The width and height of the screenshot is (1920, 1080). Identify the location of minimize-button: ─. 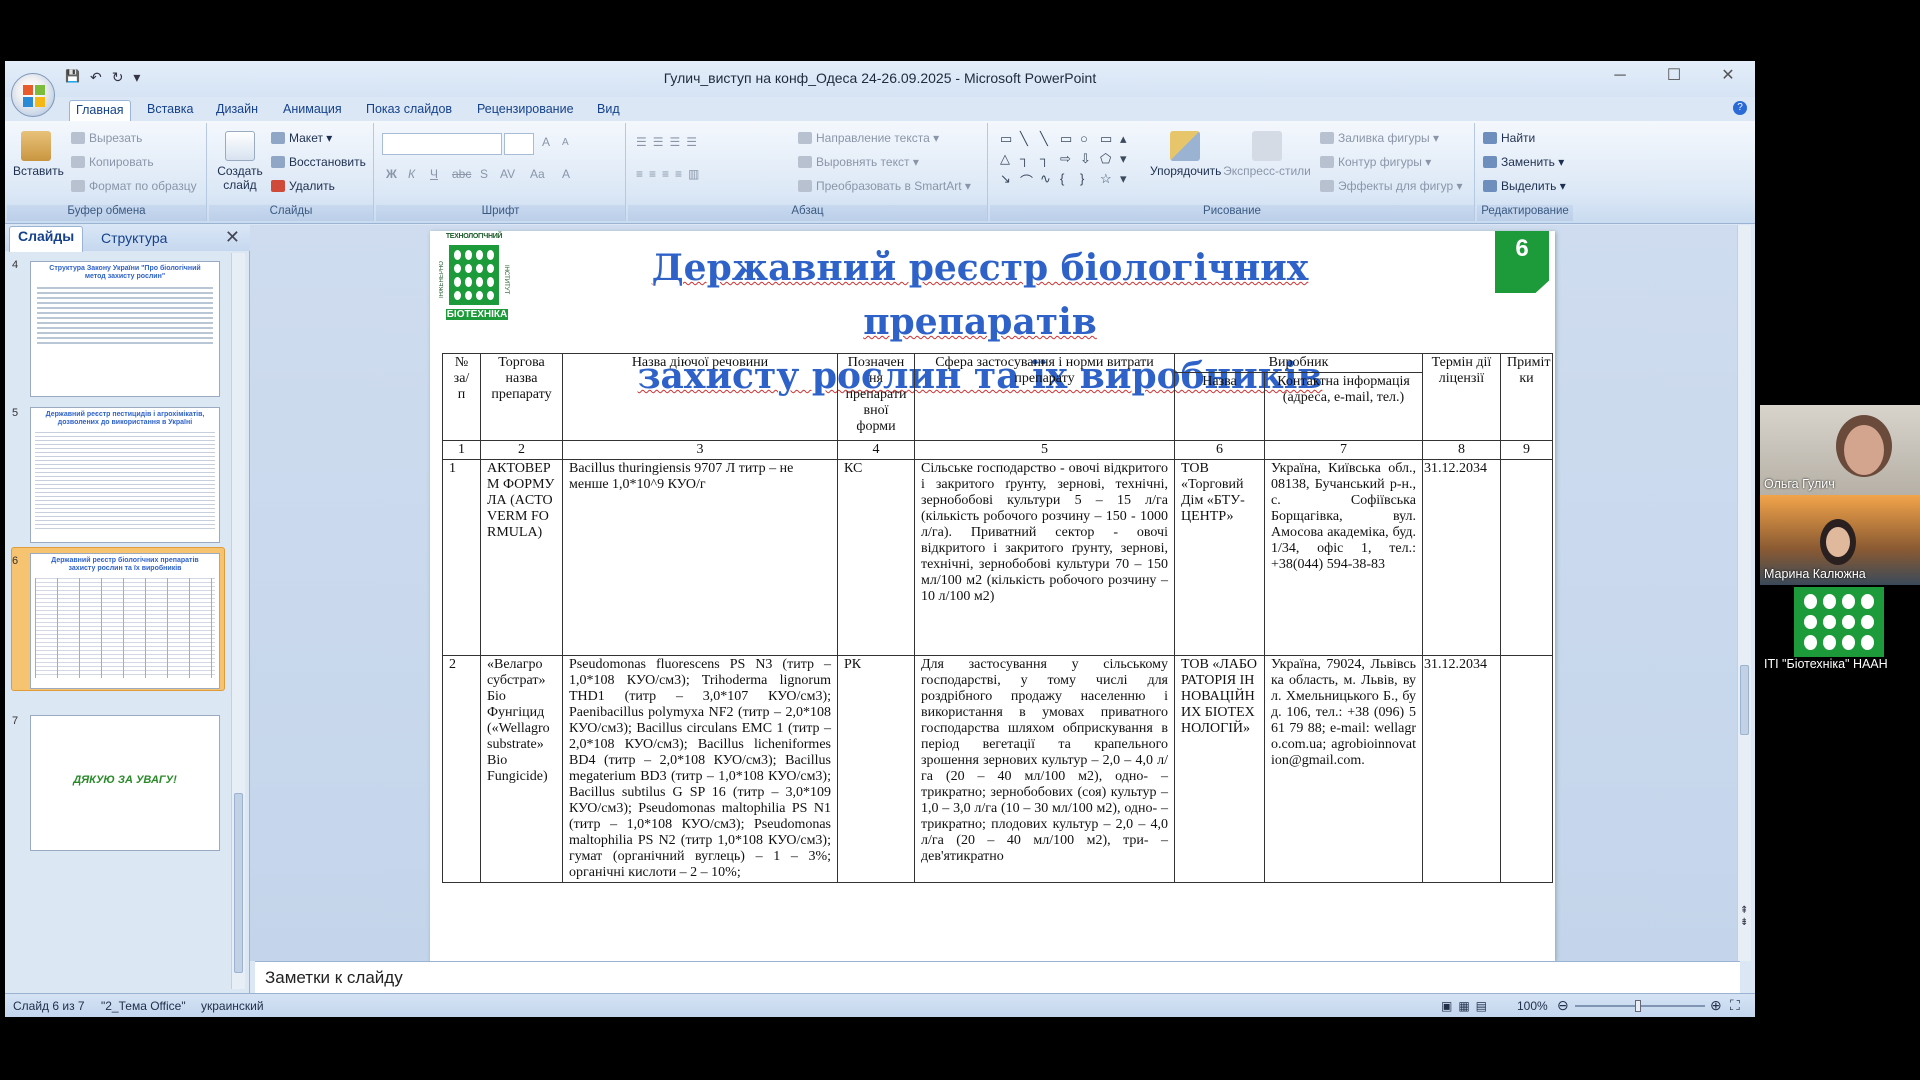
(1620, 76).